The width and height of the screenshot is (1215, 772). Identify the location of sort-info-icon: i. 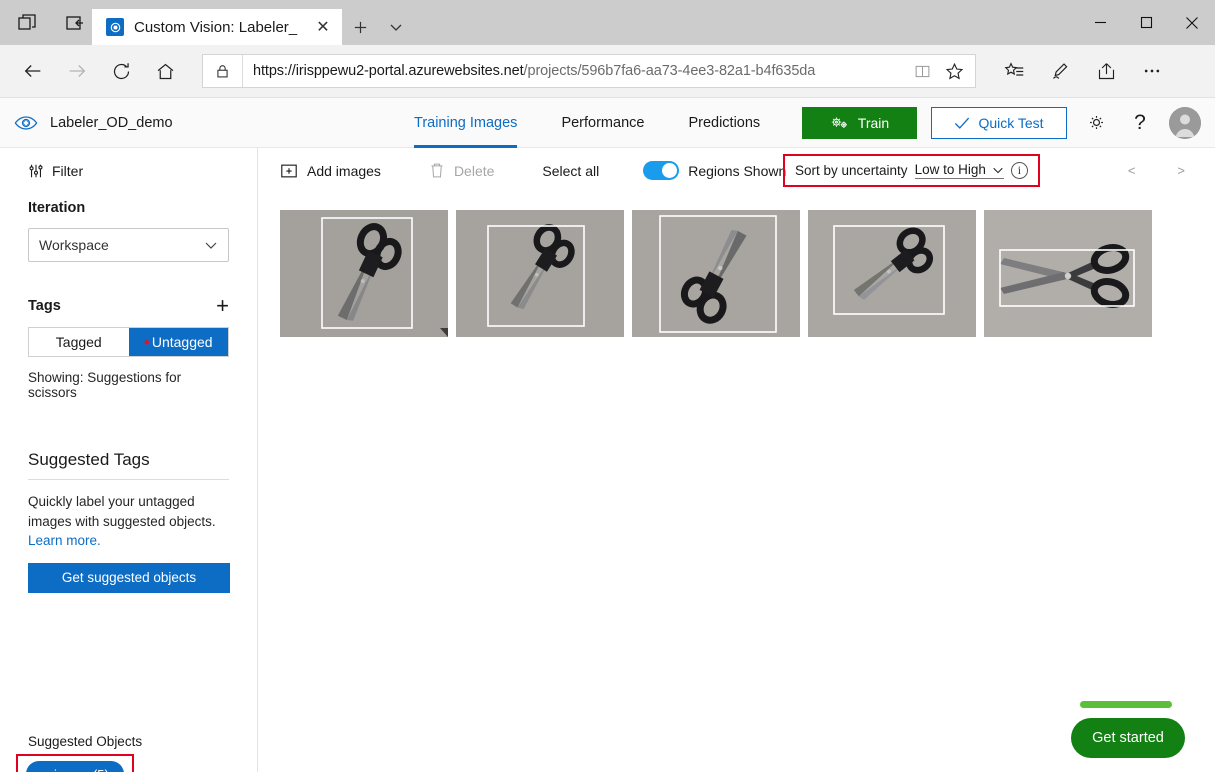
(1019, 170).